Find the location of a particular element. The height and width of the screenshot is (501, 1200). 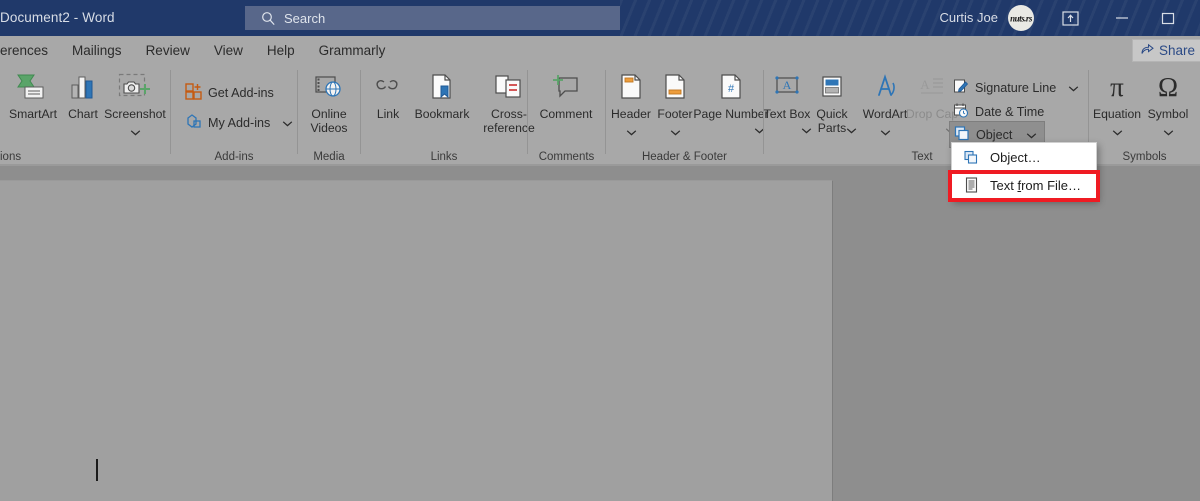

symbol-button: Ω Symbol is located at coordinates (1168, 105).